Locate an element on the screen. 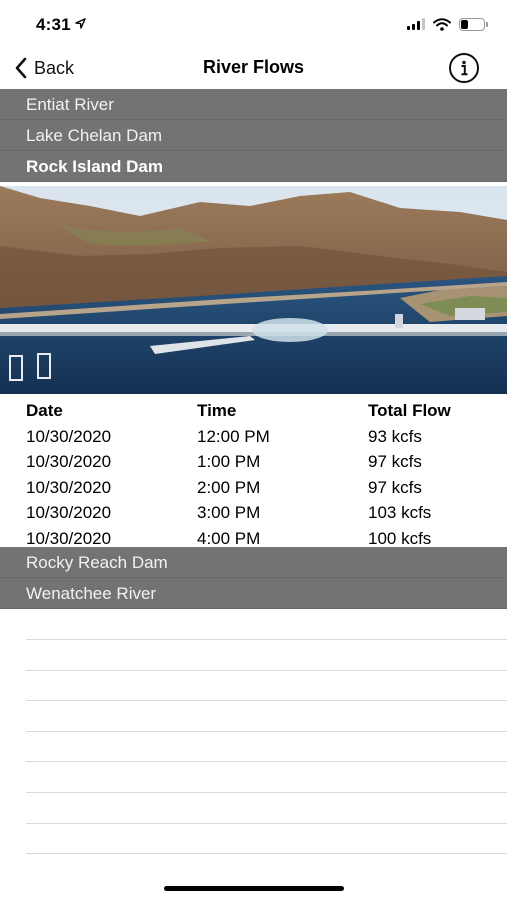 The image size is (507, 900). table-row: 10/30/2020 3:00 PM 103 kcfs is located at coordinates (253, 513).